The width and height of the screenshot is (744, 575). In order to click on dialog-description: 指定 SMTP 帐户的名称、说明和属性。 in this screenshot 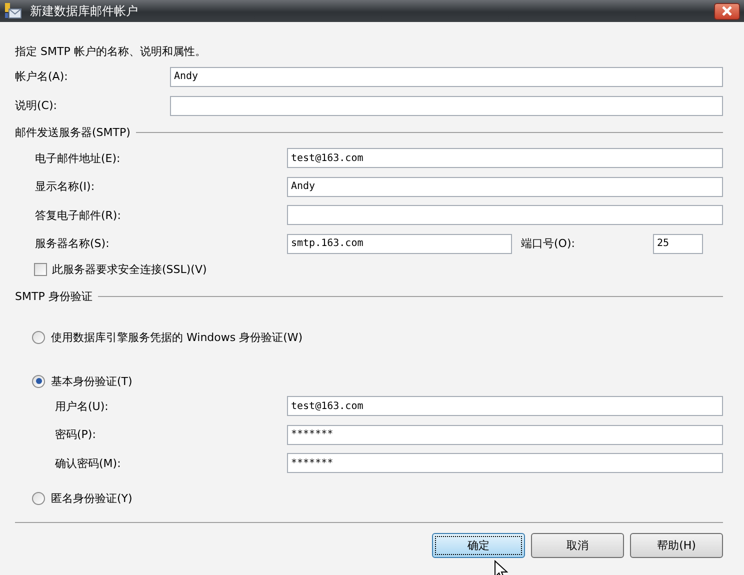, I will do `click(111, 52)`.